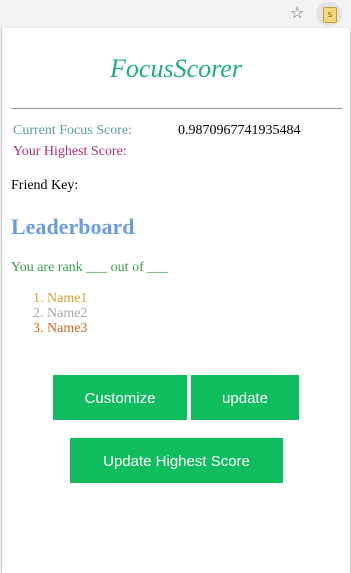  Describe the element at coordinates (70, 151) in the screenshot. I see `highest-score-label: Your Highest Score:` at that location.